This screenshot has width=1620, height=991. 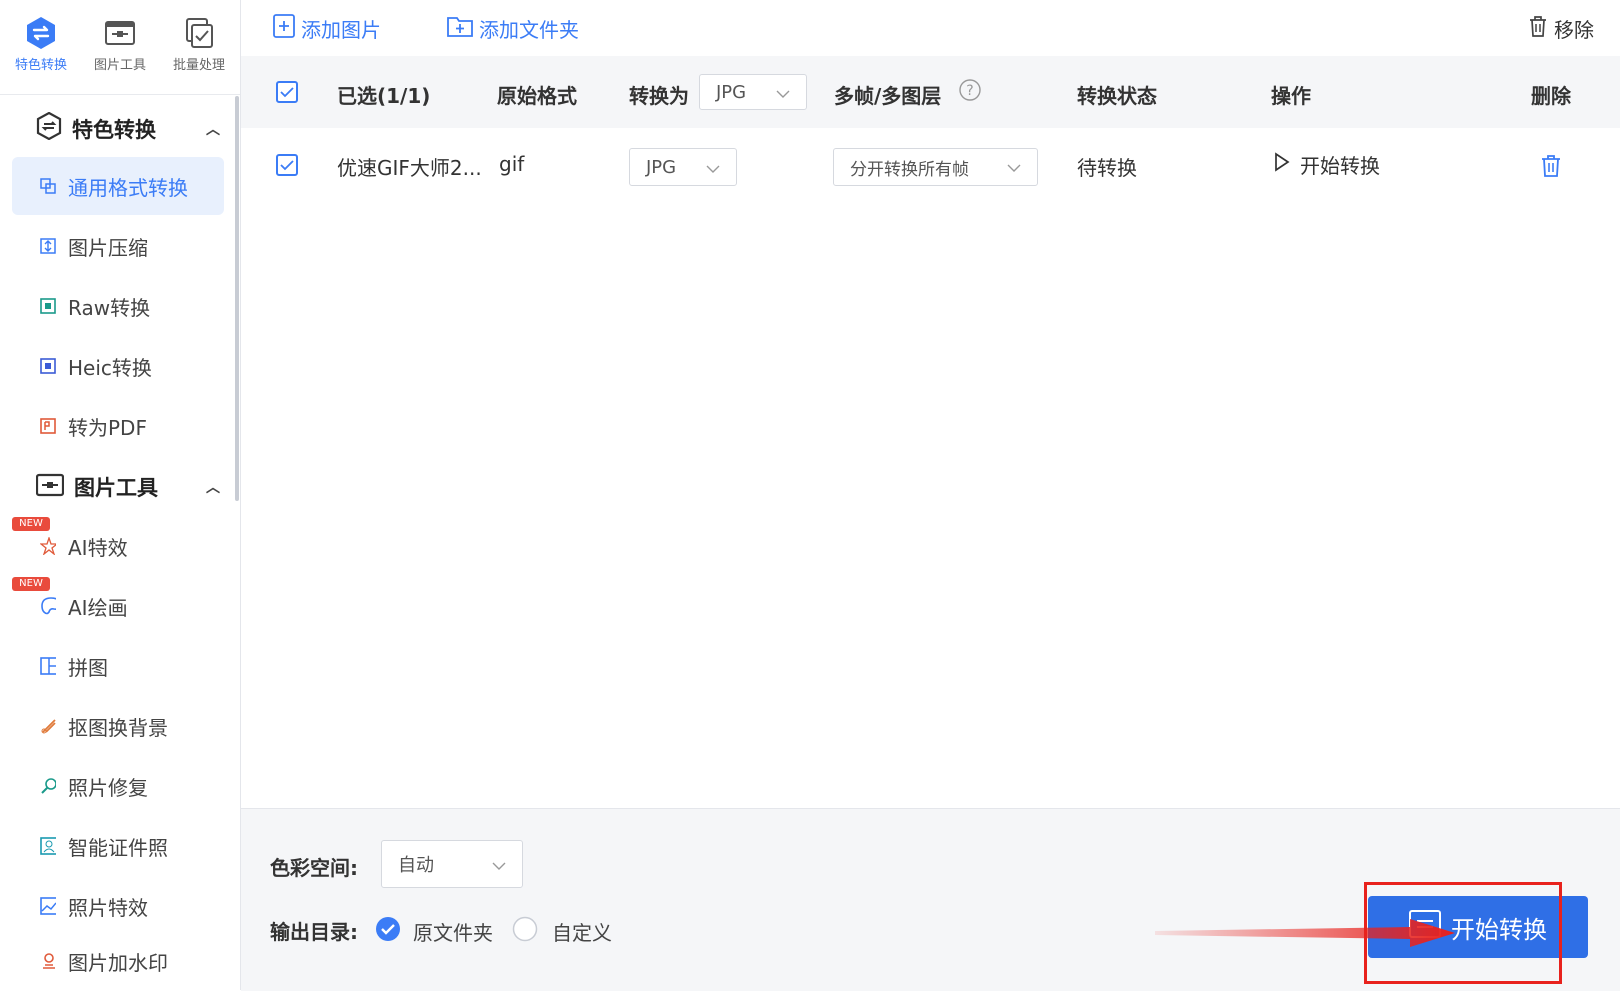 I want to click on sidebar-item-format-convert: 通用格式转换, so click(x=118, y=186).